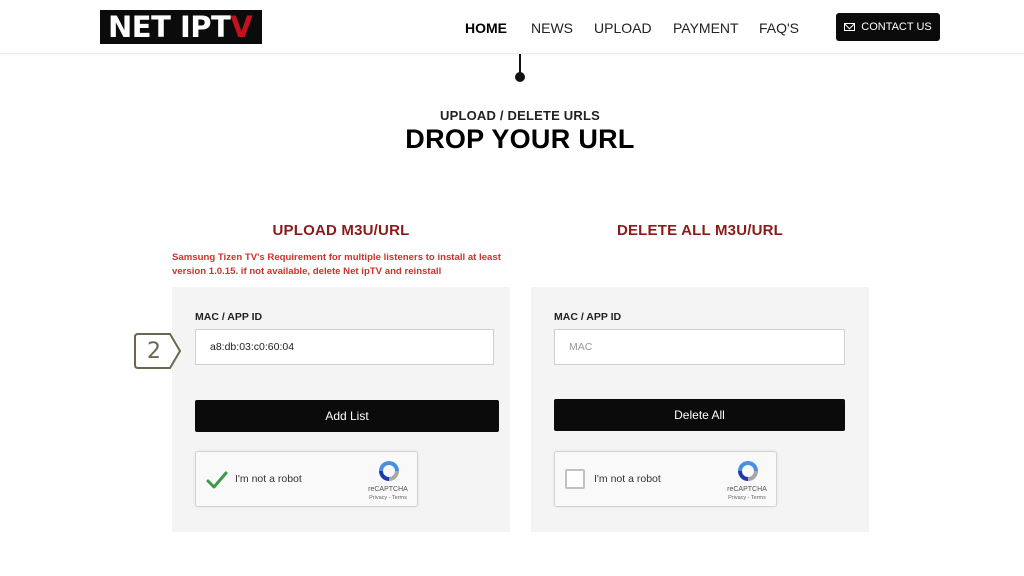  I want to click on upload-heading: UPLOAD M3U/URL, so click(341, 230).